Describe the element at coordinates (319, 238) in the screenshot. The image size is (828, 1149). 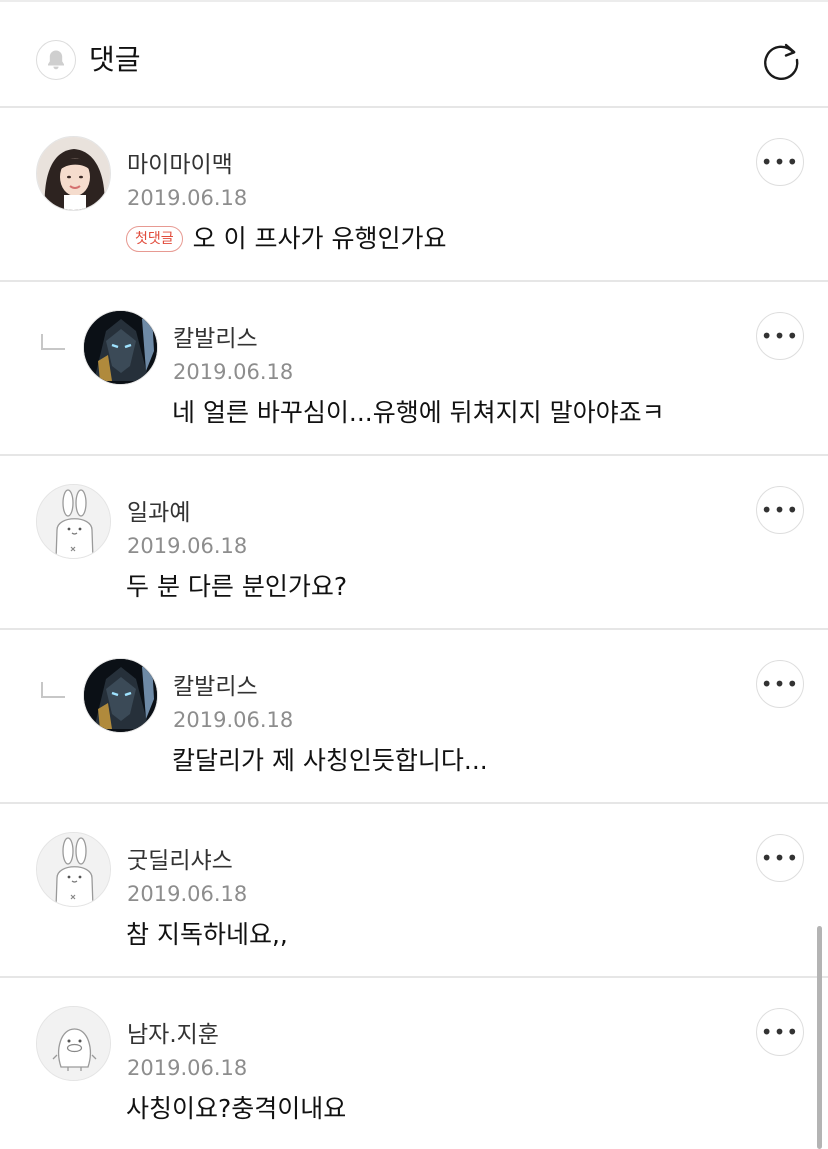
I see `comment-text: 오 이 프사가 유행인가요` at that location.